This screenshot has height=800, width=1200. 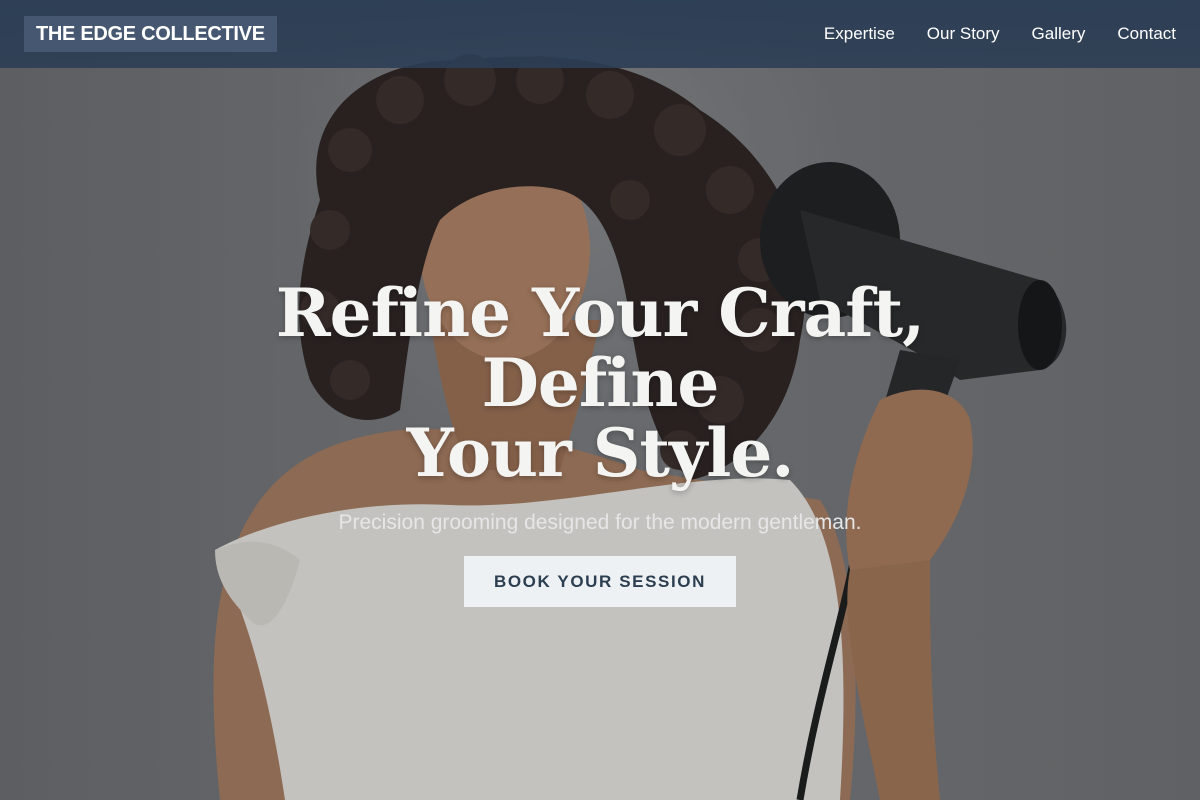 I want to click on nav-link-our-story: Our Story, so click(x=963, y=34).